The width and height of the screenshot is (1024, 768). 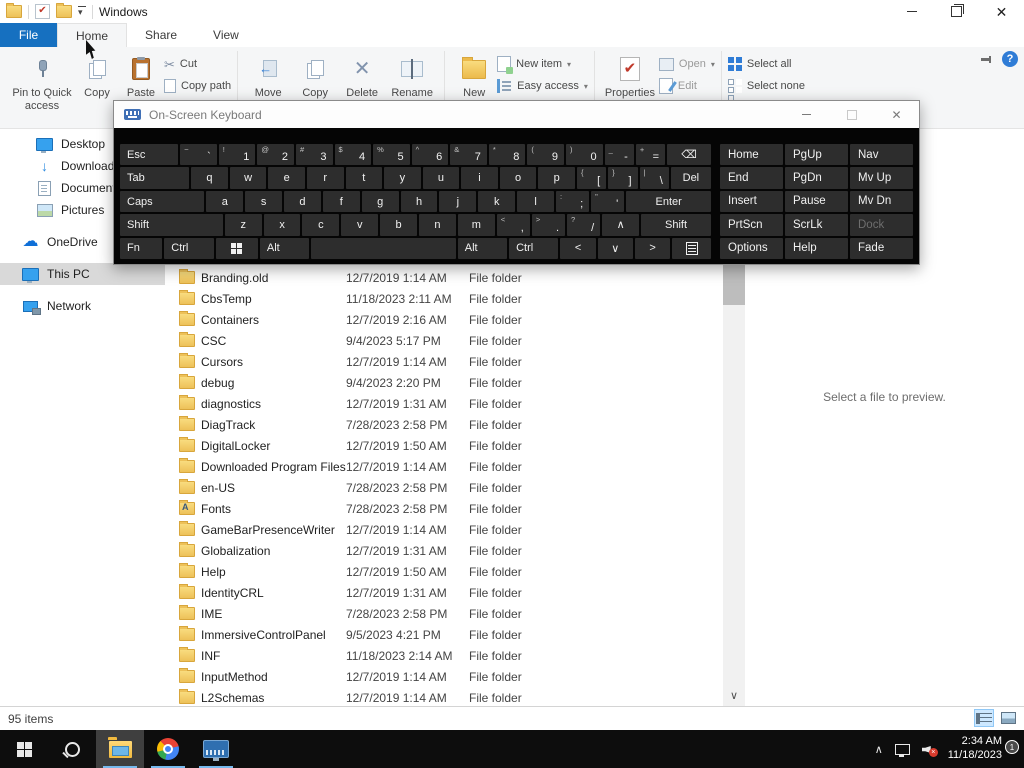 What do you see at coordinates (689, 155) in the screenshot?
I see `backspace-key: ⌫` at bounding box center [689, 155].